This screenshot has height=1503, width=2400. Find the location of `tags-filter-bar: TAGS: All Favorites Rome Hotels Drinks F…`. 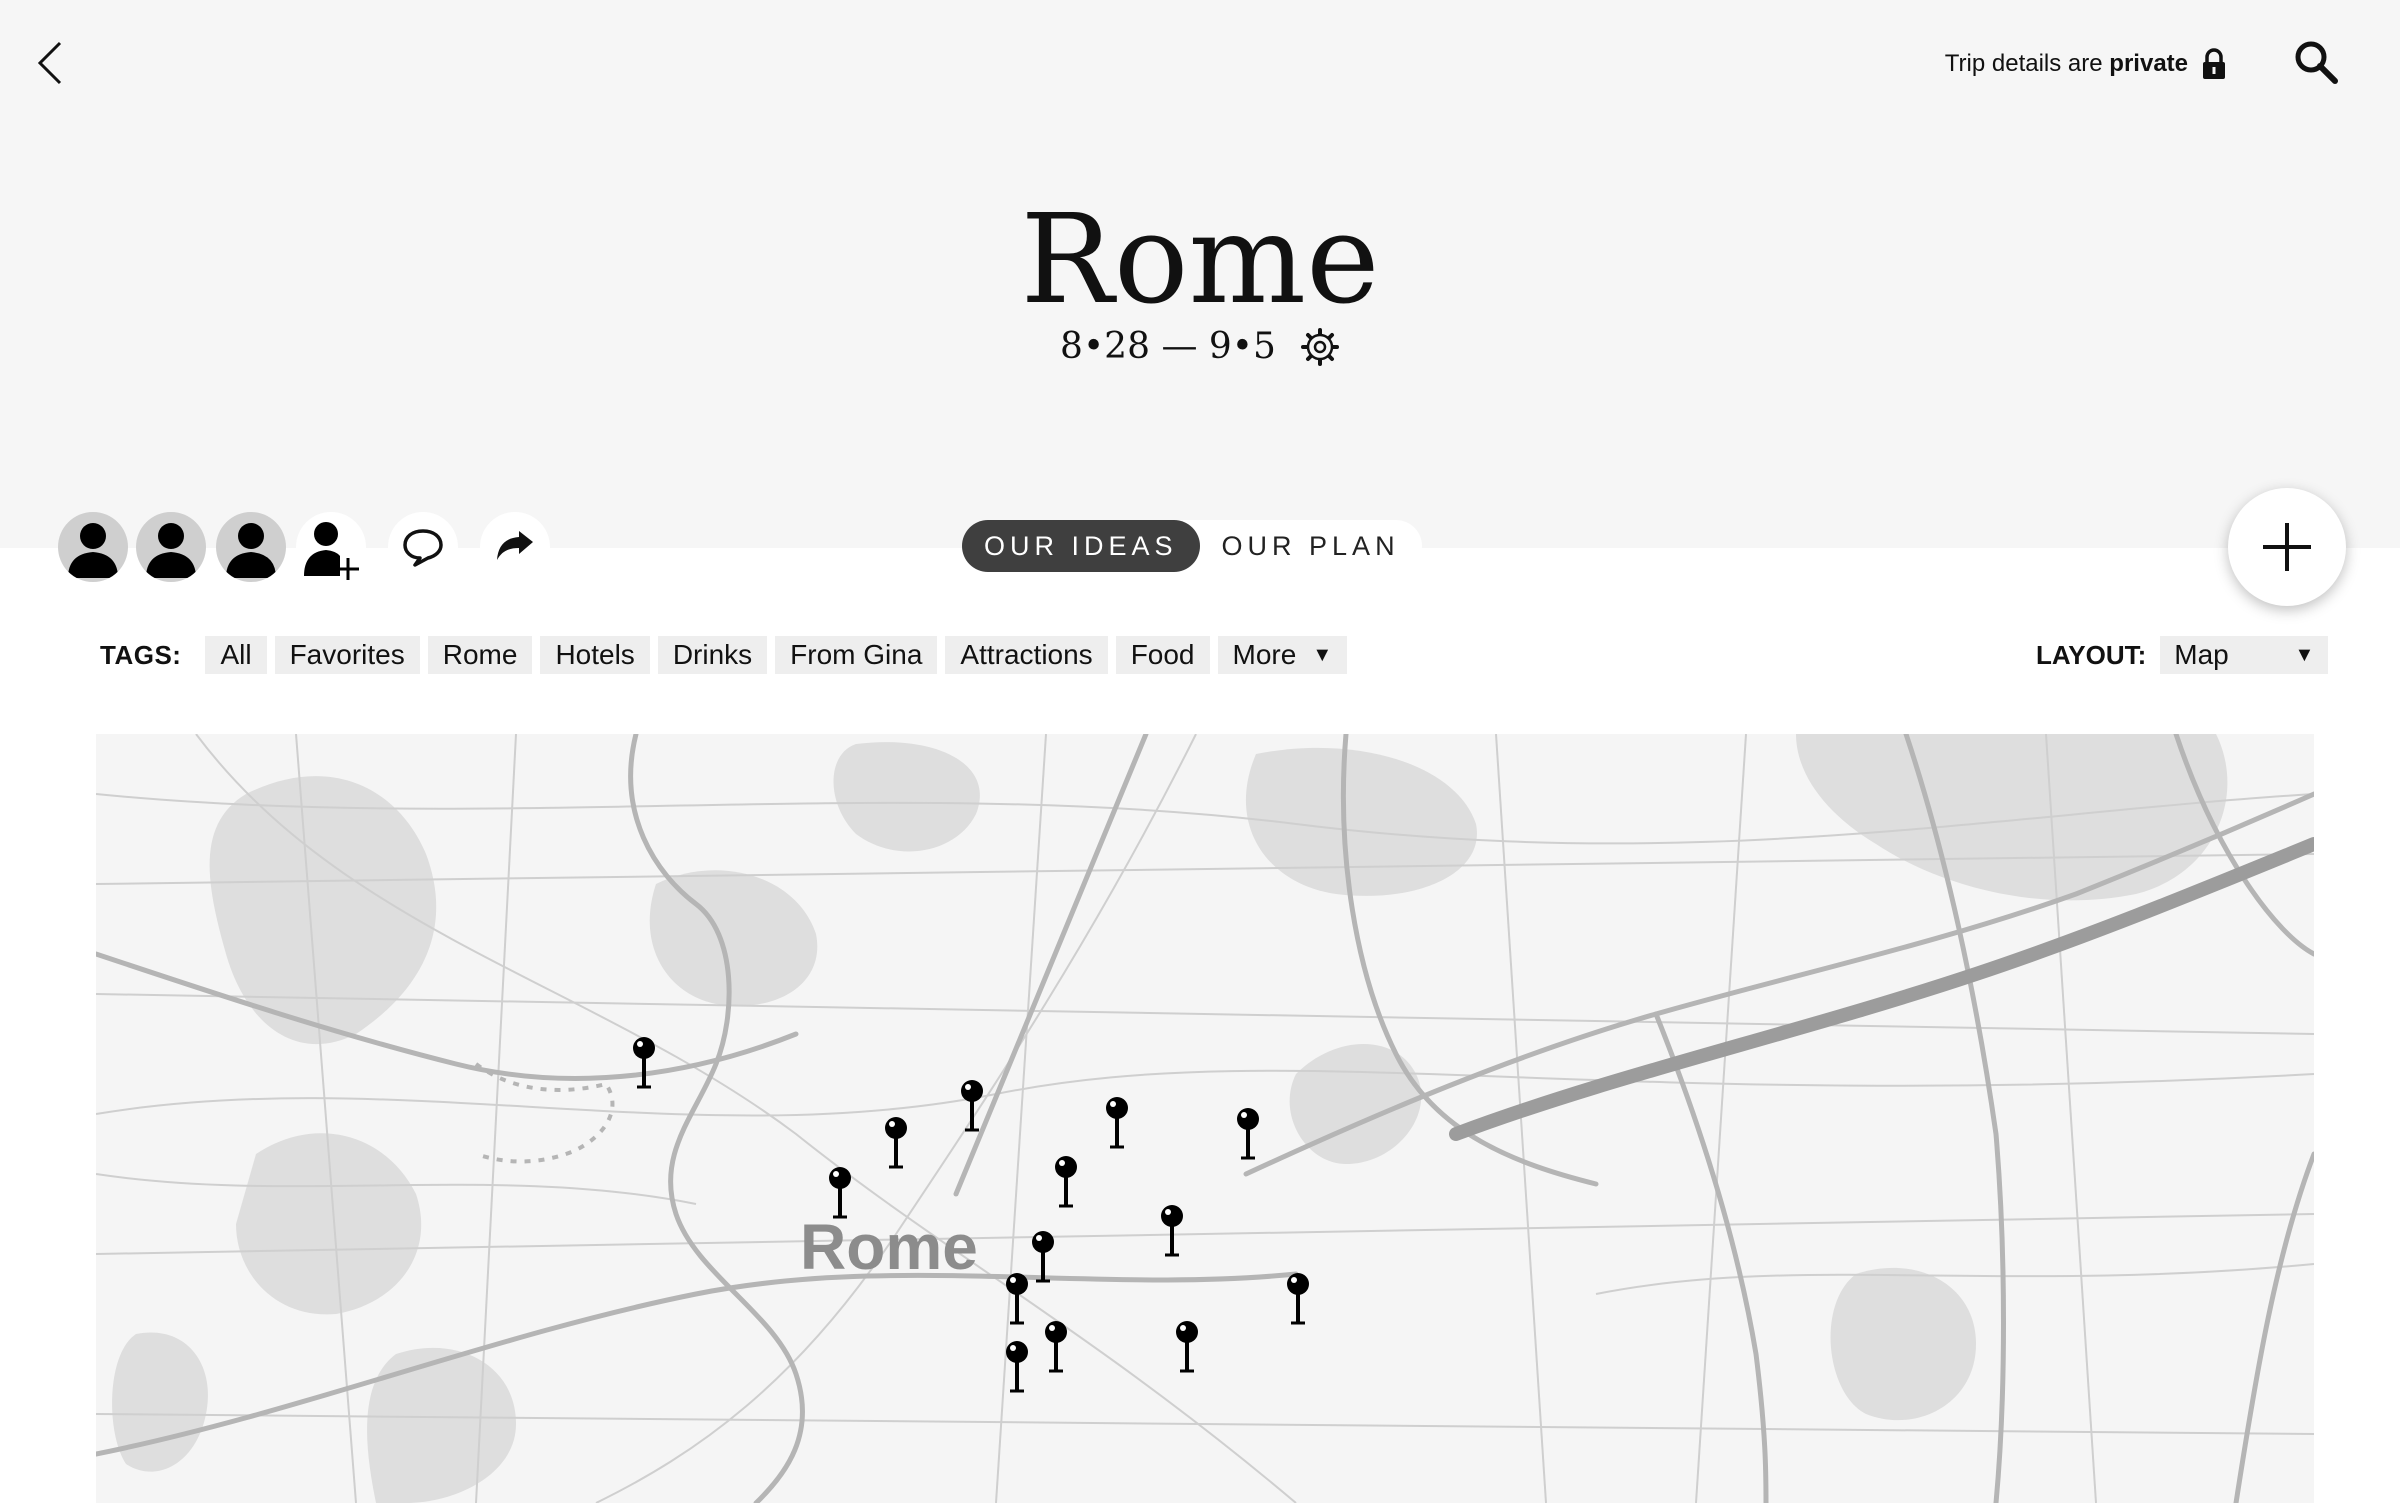

tags-filter-bar: TAGS: All Favorites Rome Hotels Drinks F… is located at coordinates (727, 655).